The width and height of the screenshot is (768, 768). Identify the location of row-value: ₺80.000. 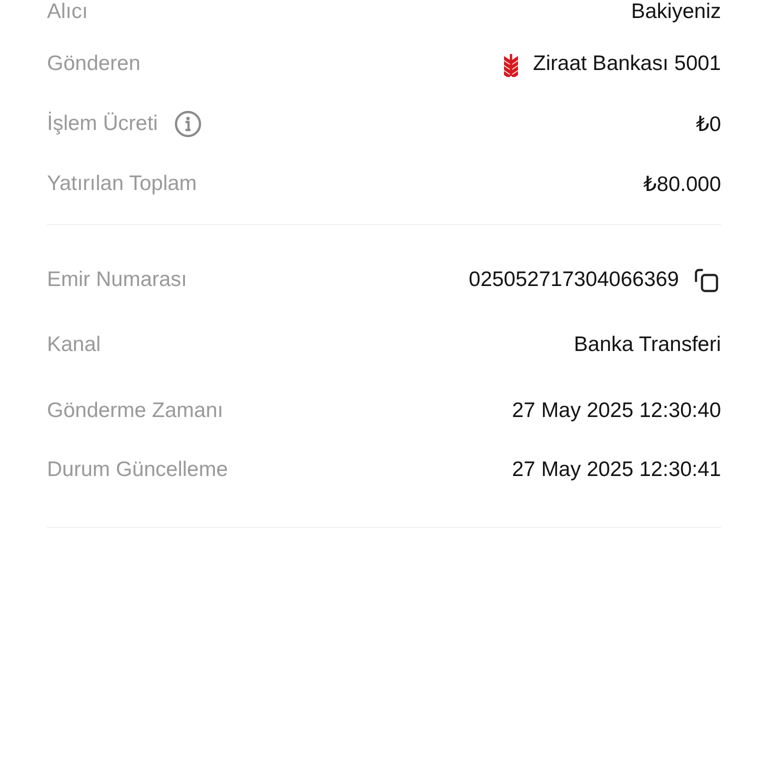
(682, 184).